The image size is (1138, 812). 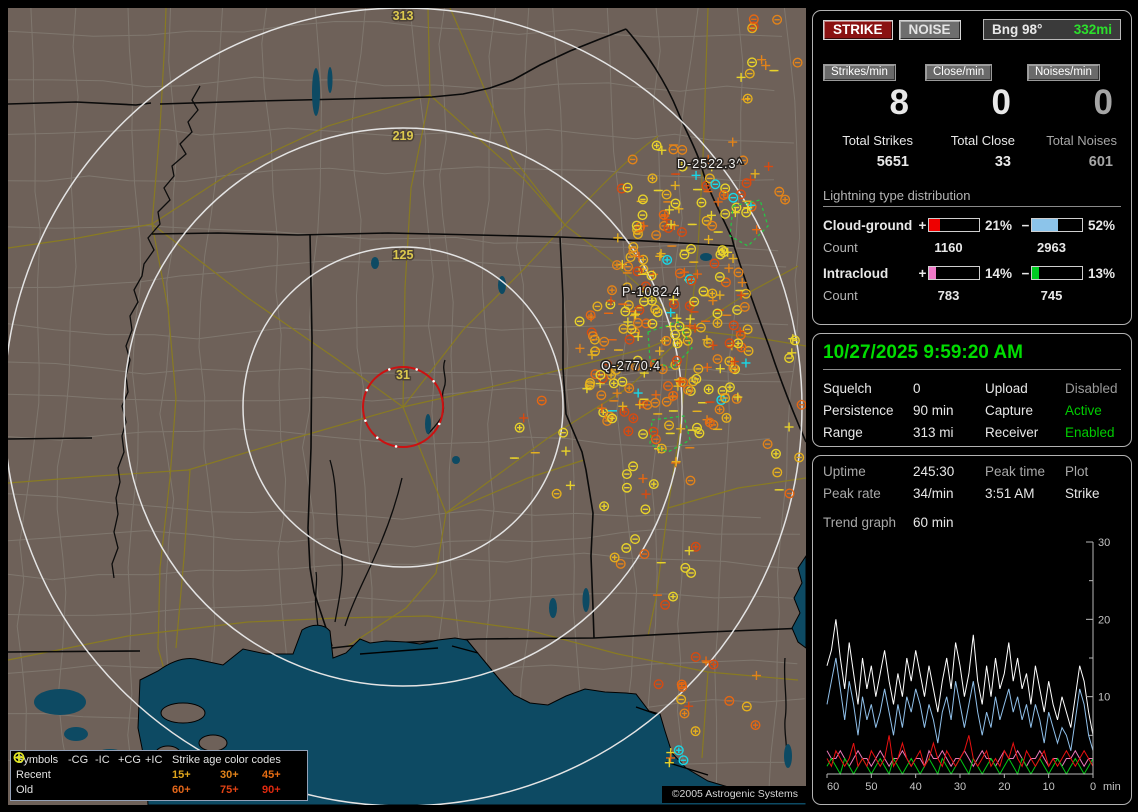 I want to click on peak-time-value: 3:51 AM, so click(x=1010, y=493).